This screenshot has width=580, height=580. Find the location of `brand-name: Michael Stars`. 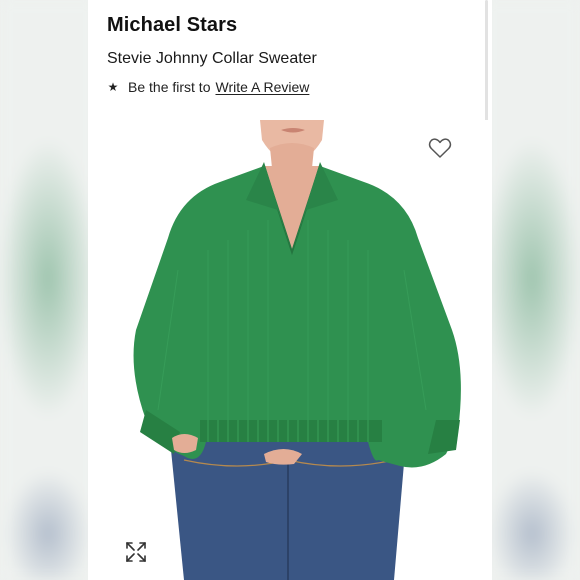

brand-name: Michael Stars is located at coordinates (172, 25).